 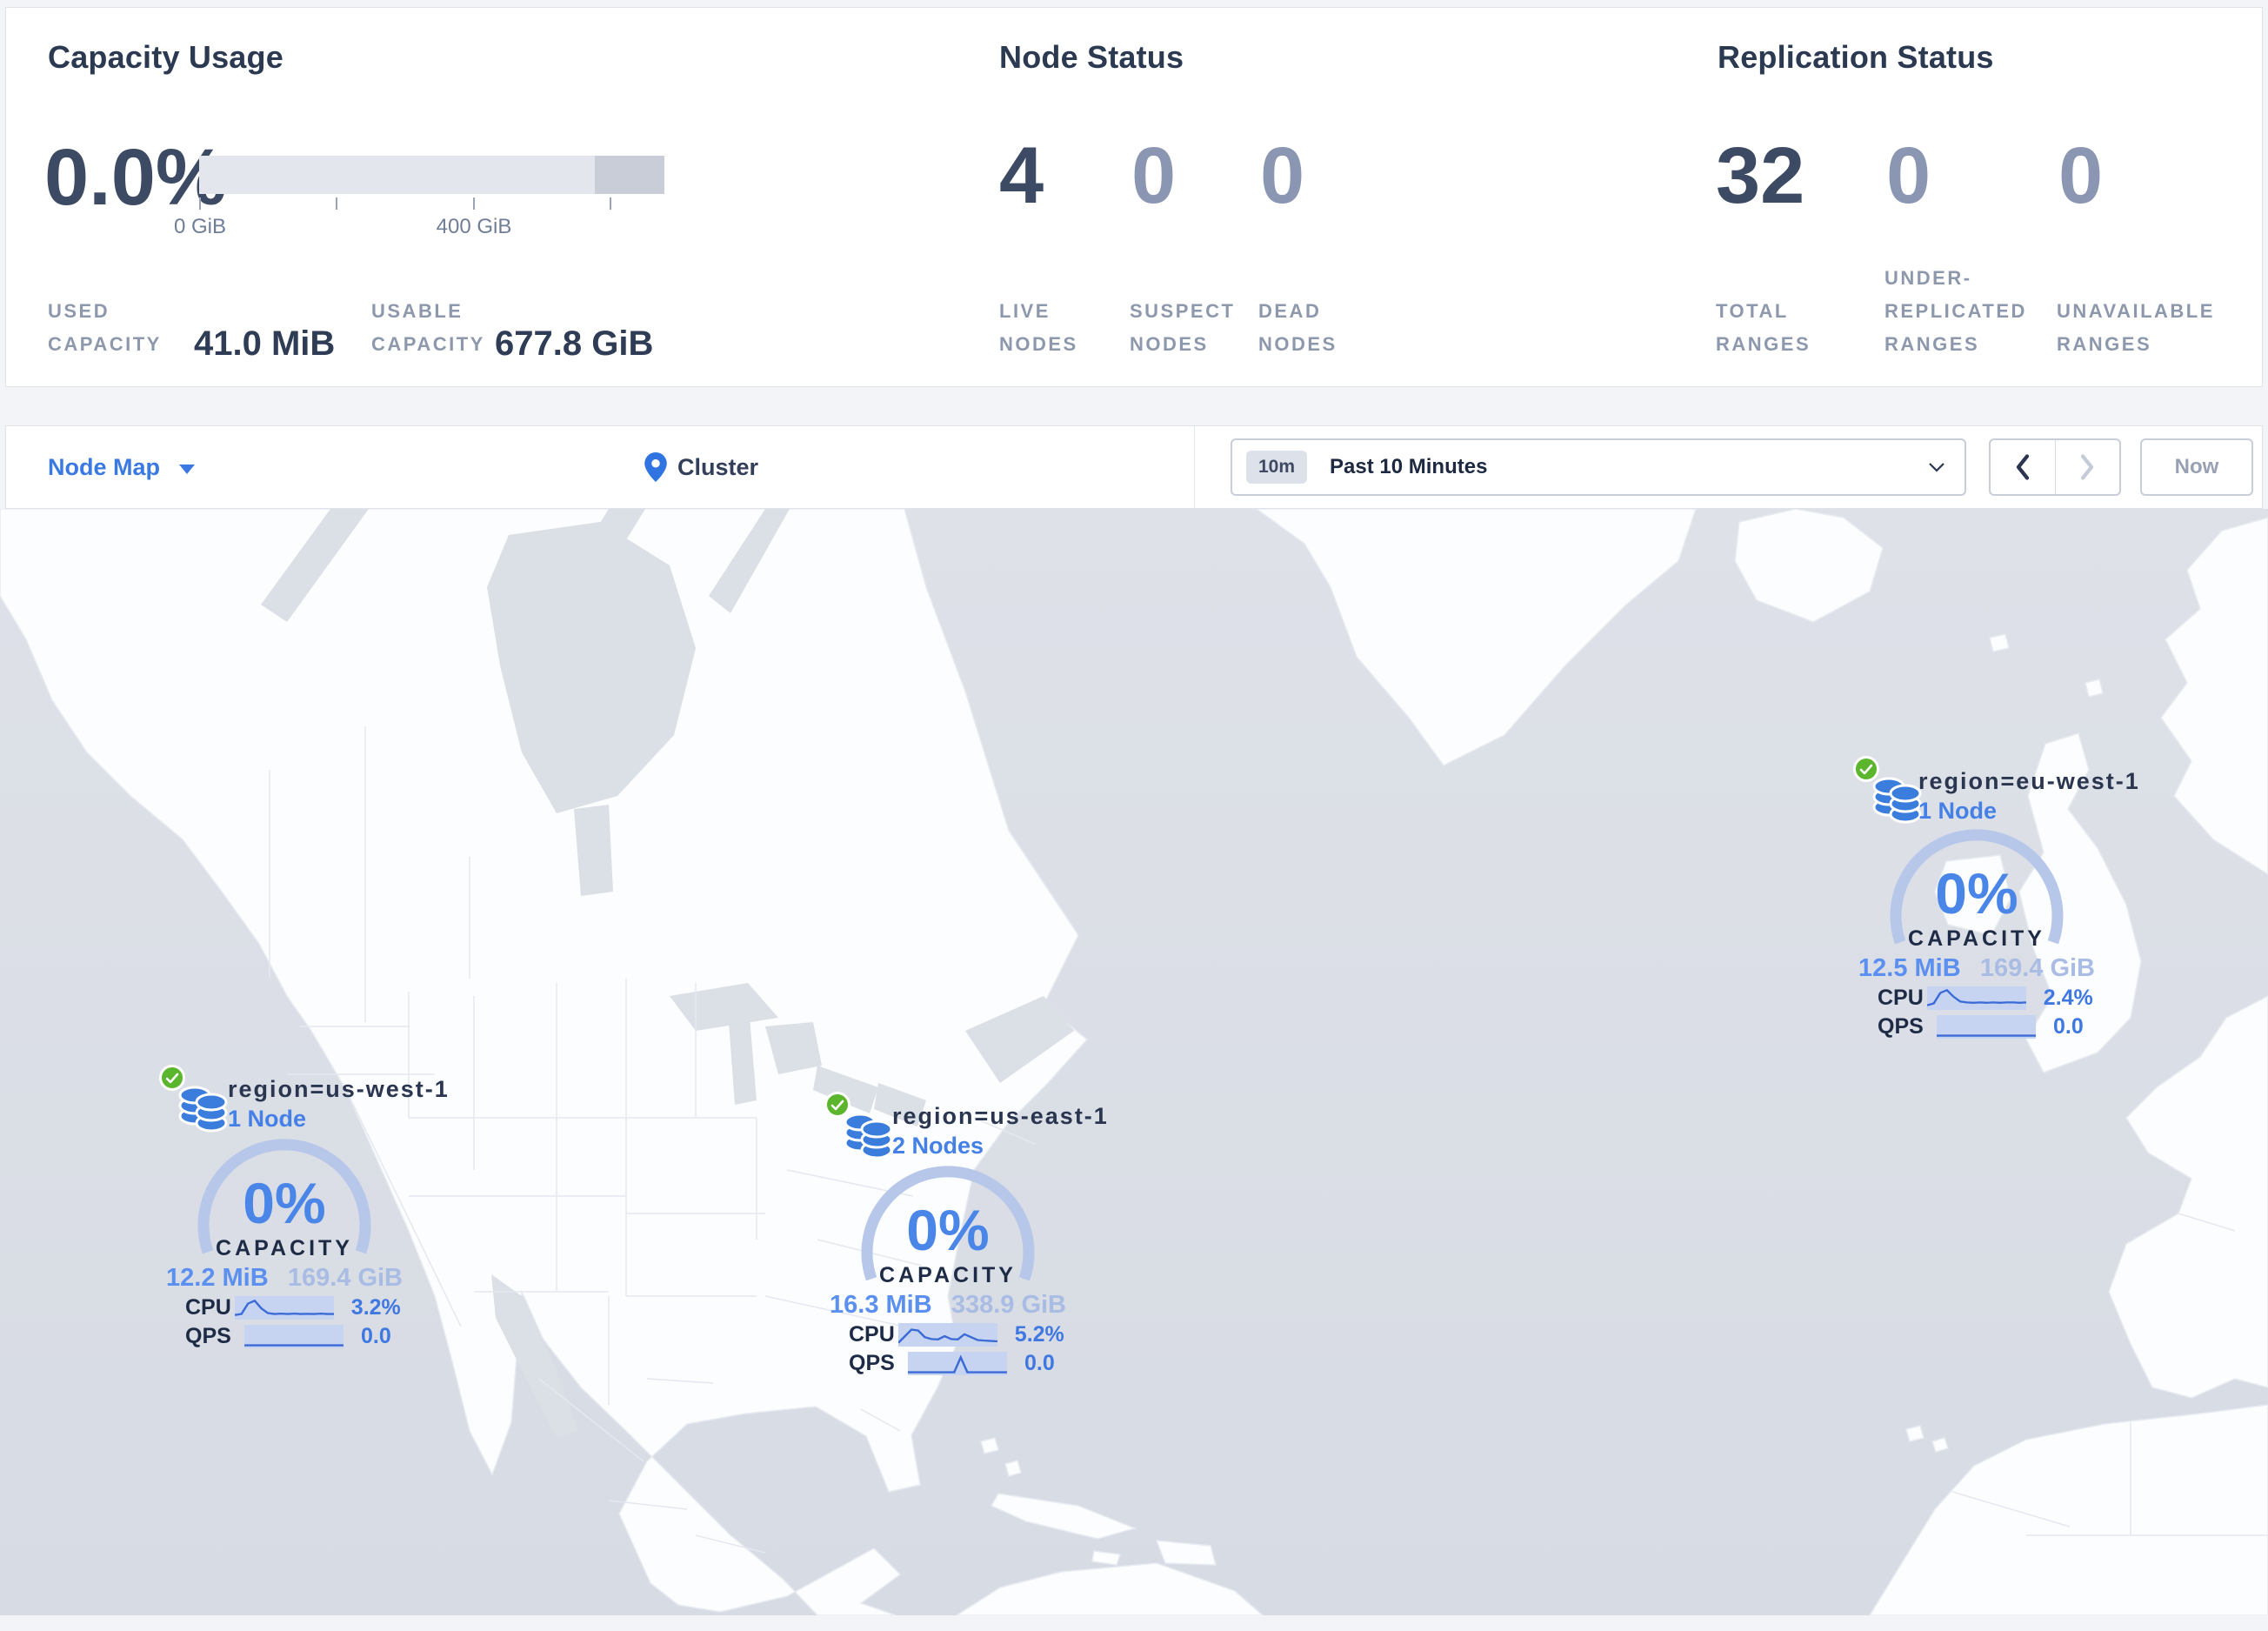 I want to click on suspect-nodes-label: SUSPECT NODES, so click(x=1183, y=327).